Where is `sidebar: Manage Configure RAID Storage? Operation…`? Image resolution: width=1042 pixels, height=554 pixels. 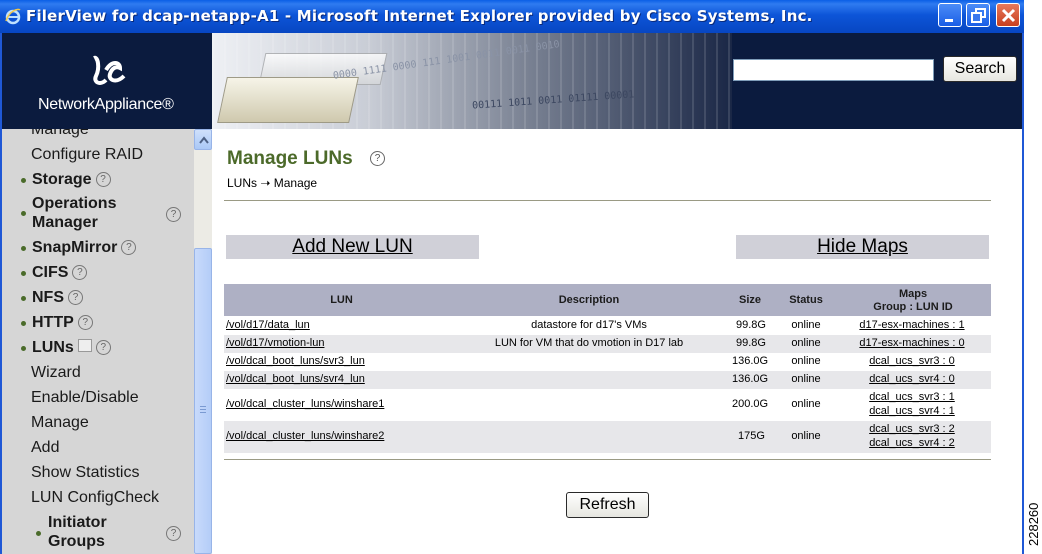
sidebar: Manage Configure RAID Storage? Operation… is located at coordinates (98, 341).